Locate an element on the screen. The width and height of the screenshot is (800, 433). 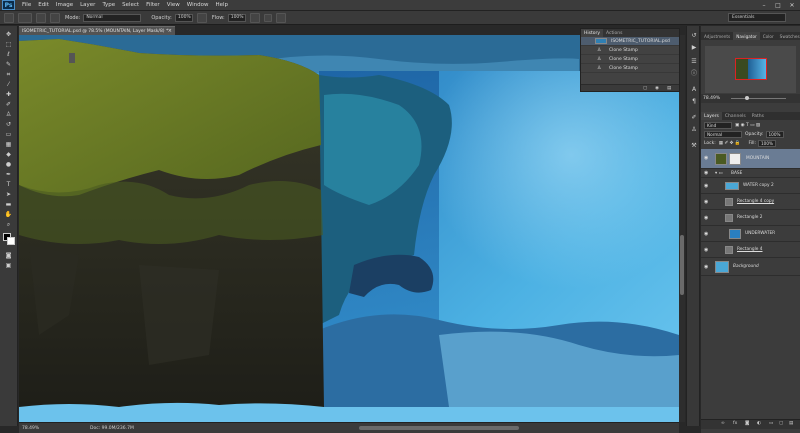
menu-layer: Layer is located at coordinates (87, 5).